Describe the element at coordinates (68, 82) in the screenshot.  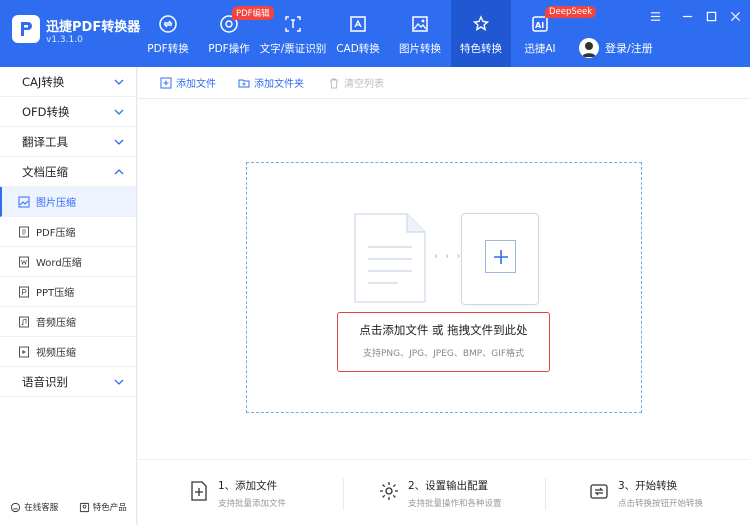
I see `sidebar-category-caj: CAJ转换` at that location.